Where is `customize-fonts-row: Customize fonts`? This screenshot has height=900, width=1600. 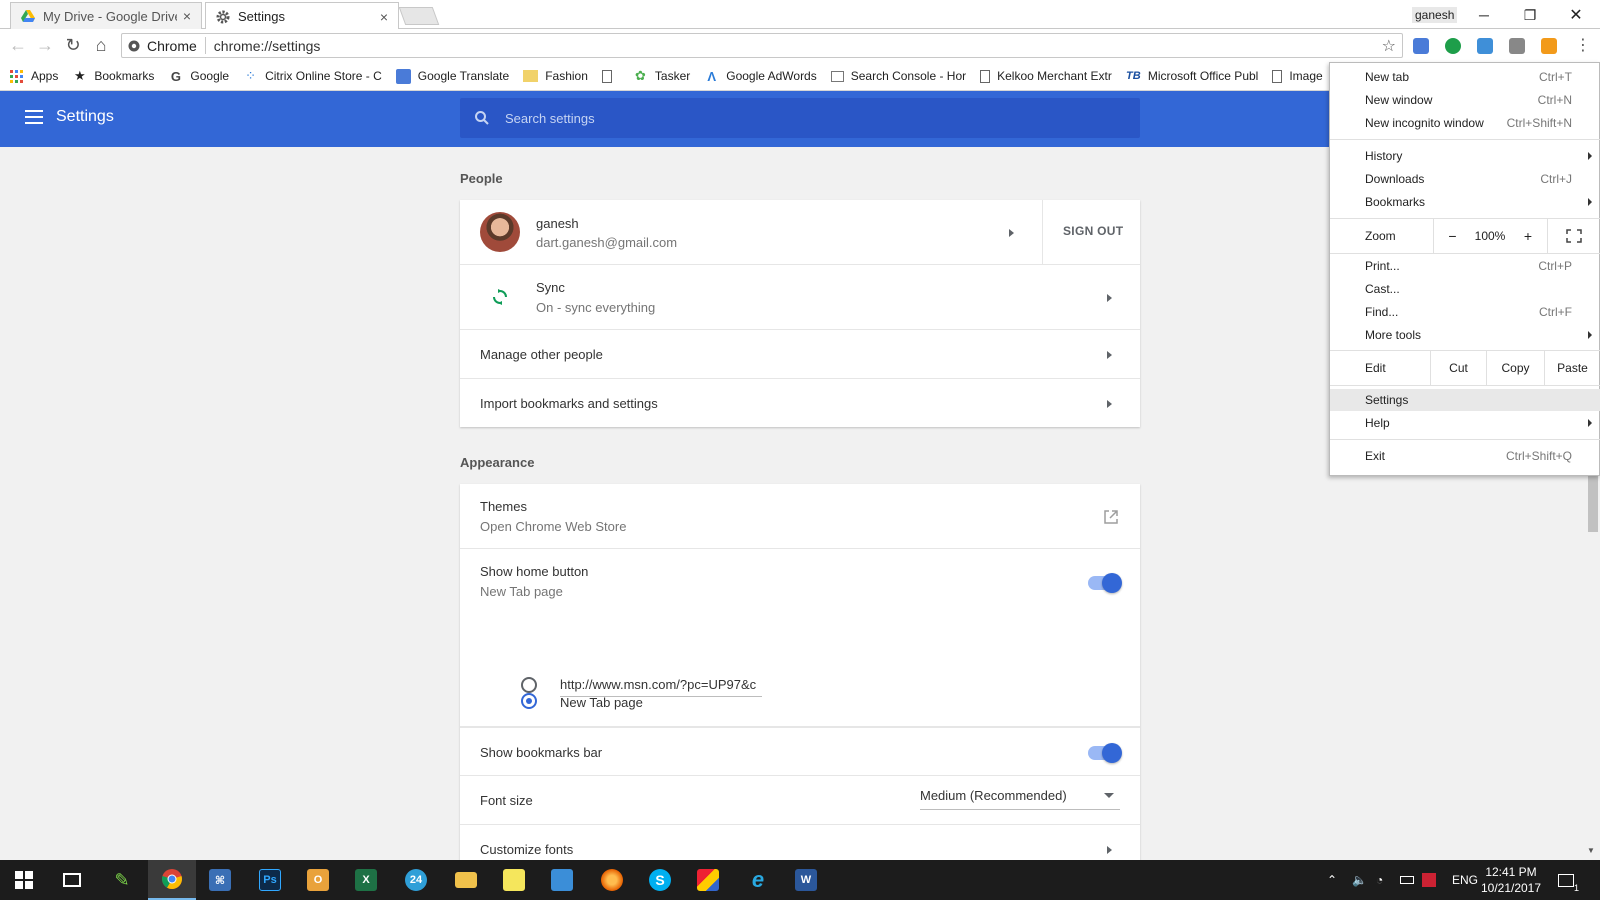
customize-fonts-row: Customize fonts is located at coordinates (800, 843).